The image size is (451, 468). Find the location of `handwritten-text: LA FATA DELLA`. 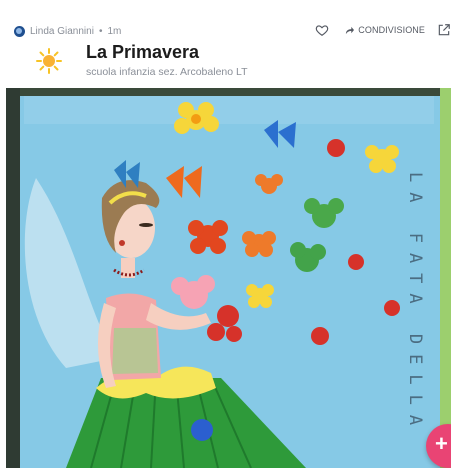

handwritten-text: LA FATA DELLA is located at coordinates (415, 303).